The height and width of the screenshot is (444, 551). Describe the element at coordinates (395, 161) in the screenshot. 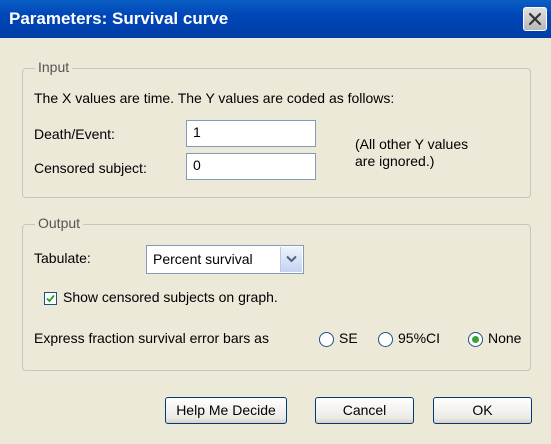

I see `note-line-2: are ignored.)` at that location.